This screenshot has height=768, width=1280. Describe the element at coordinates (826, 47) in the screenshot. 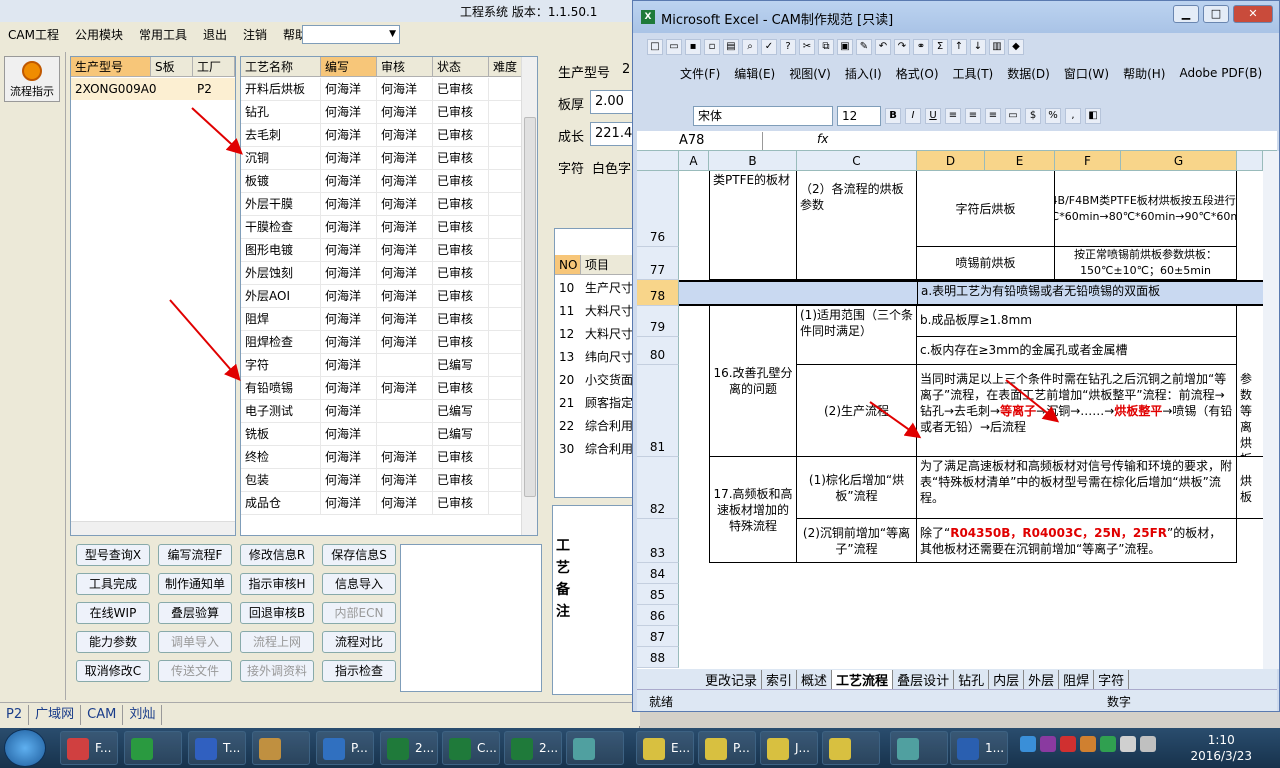

I see `copy-icon: ⧉` at that location.